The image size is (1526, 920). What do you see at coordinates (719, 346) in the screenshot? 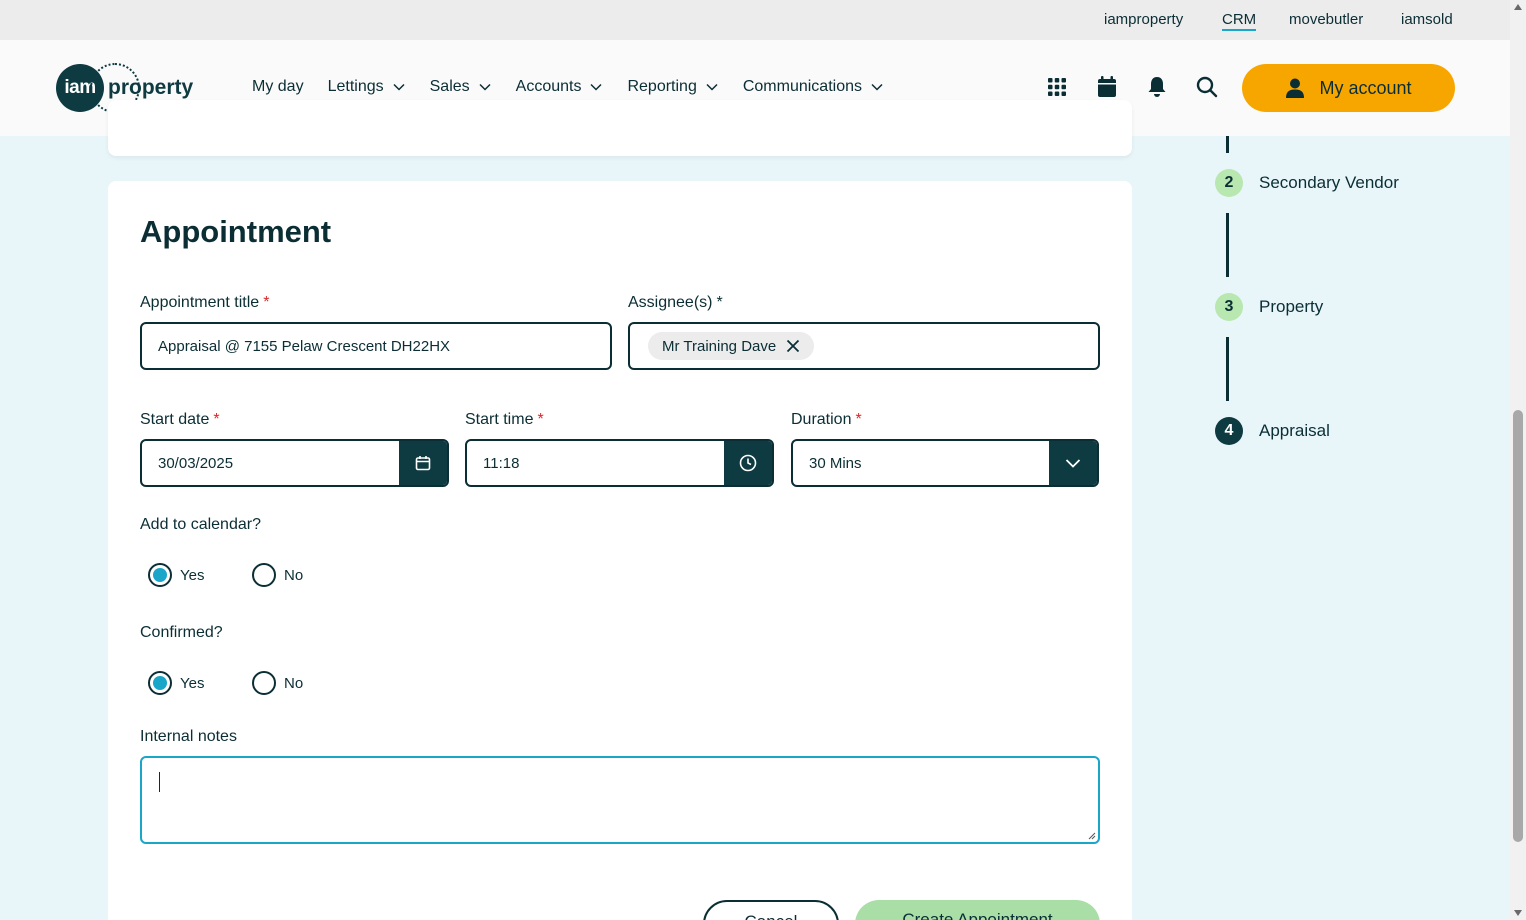
I see `assignee-chip-label: Mr Training Dave` at bounding box center [719, 346].